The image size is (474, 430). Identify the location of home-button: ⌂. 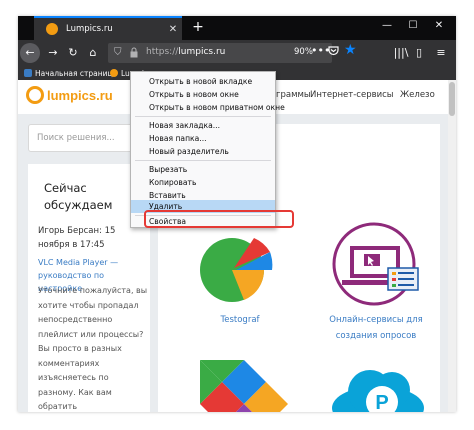
(93, 53).